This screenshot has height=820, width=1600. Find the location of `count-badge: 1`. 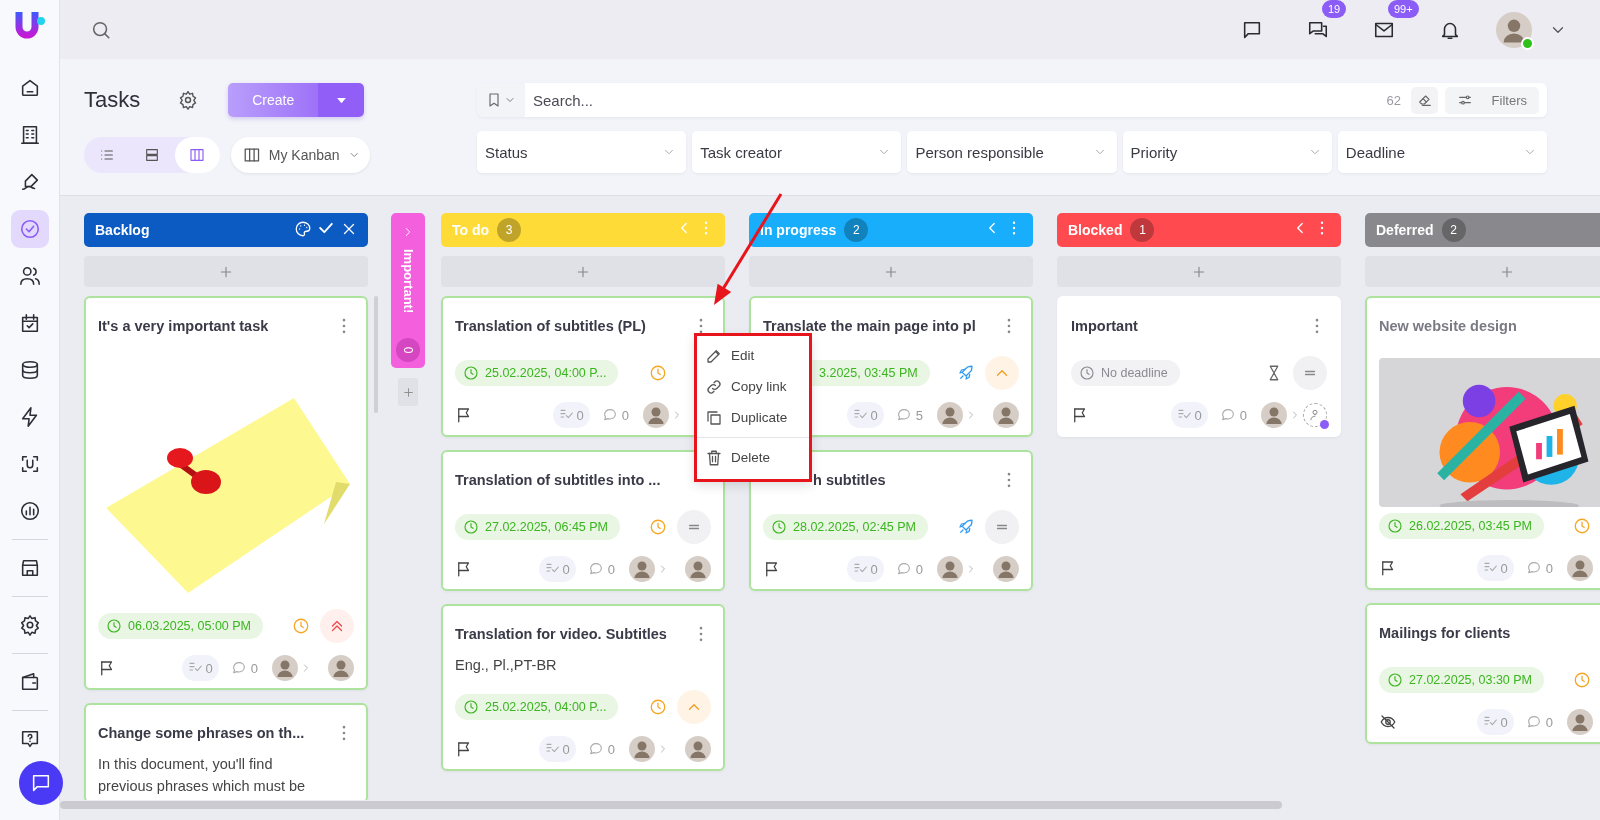

count-badge: 1 is located at coordinates (1142, 230).